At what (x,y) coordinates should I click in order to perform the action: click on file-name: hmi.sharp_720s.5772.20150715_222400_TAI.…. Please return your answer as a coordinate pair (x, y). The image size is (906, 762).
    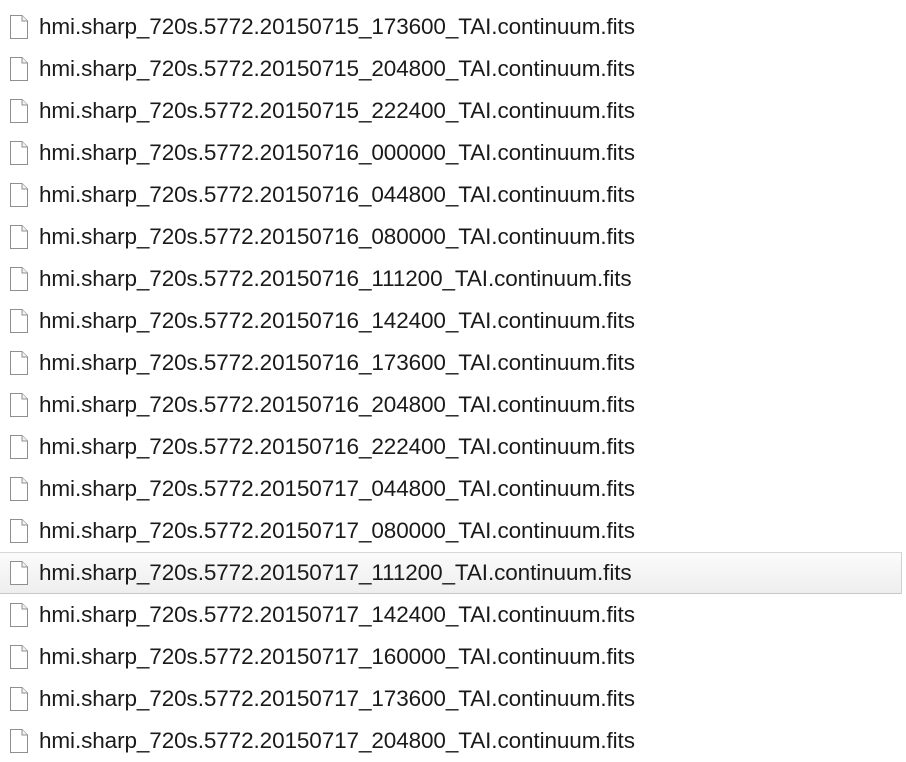
    Looking at the image, I should click on (337, 110).